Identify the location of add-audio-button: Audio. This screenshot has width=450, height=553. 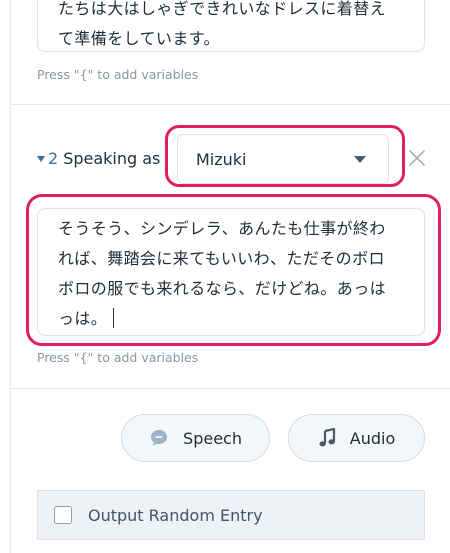
(356, 438).